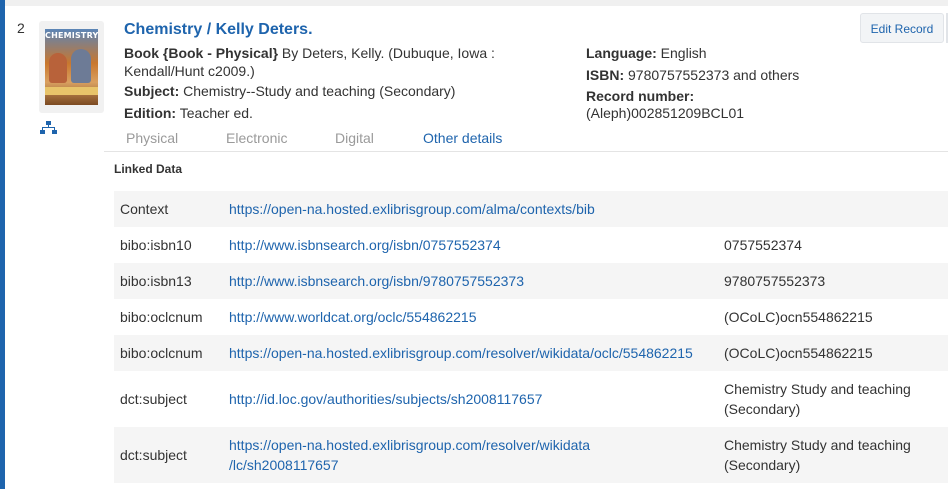 The image size is (948, 489). I want to click on hierarchy-icon, so click(48, 127).